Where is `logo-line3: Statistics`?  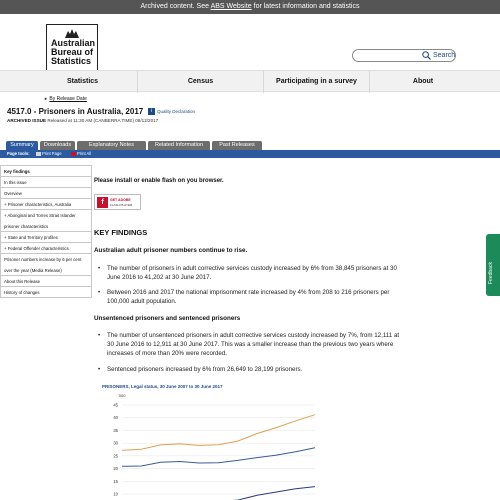 logo-line3: Statistics is located at coordinates (71, 61).